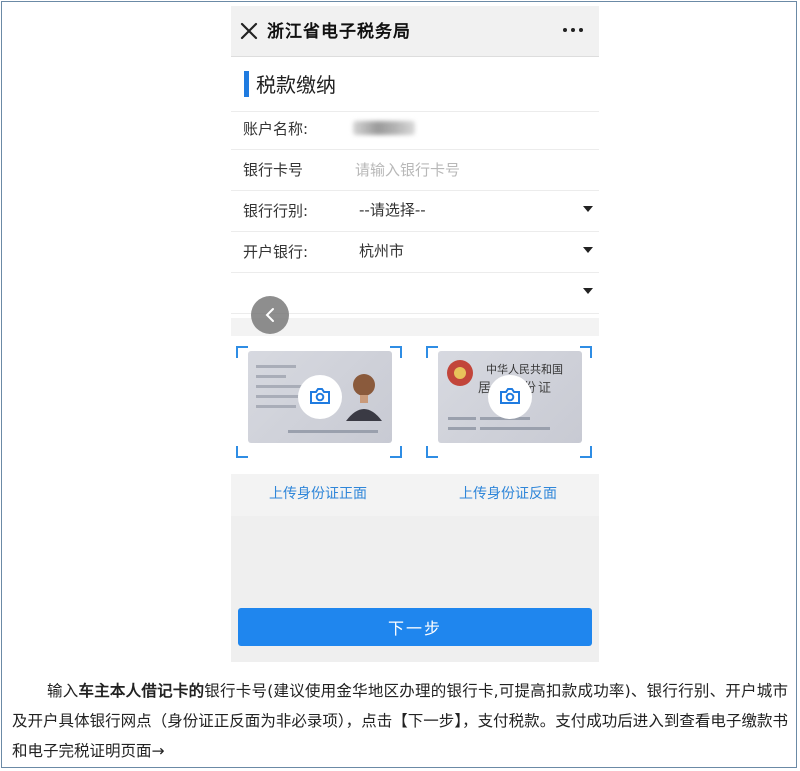  I want to click on id-card-front-image, so click(320, 397).